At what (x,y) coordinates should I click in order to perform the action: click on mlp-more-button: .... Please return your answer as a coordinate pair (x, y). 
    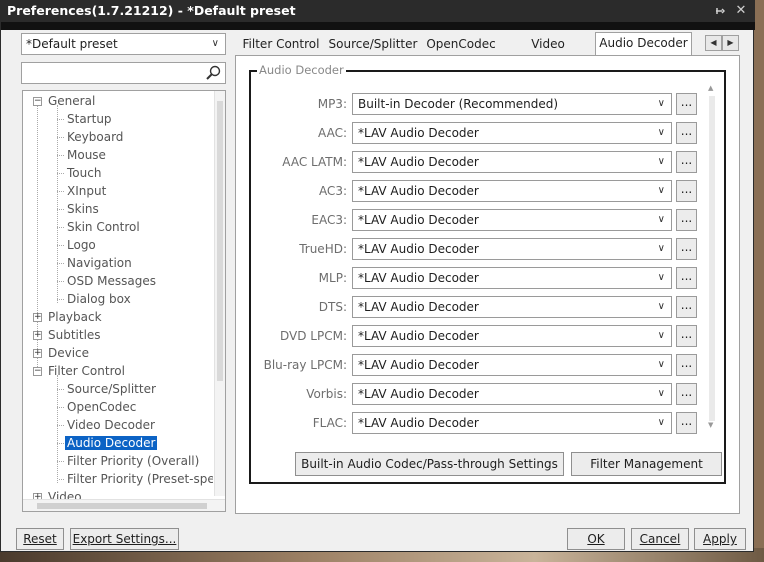
    Looking at the image, I should click on (686, 278).